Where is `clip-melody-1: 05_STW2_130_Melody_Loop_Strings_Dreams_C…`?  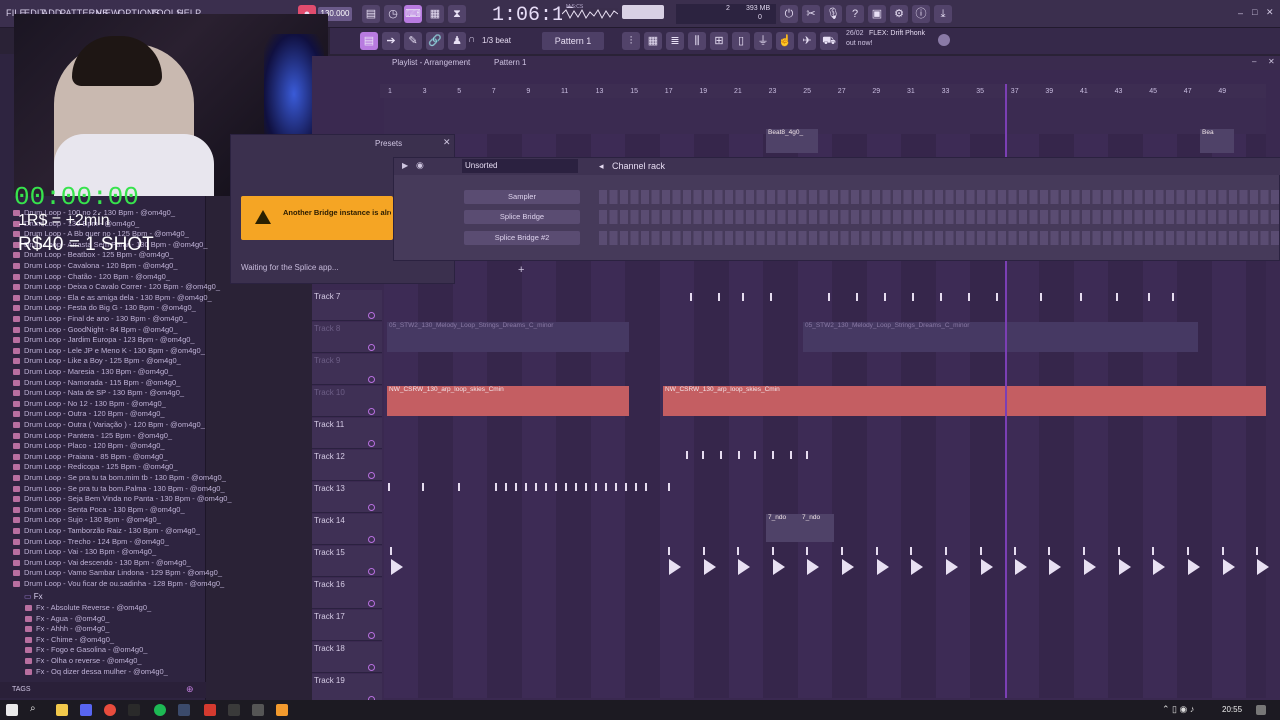
clip-melody-1: 05_STW2_130_Melody_Loop_Strings_Dreams_C… is located at coordinates (508, 337).